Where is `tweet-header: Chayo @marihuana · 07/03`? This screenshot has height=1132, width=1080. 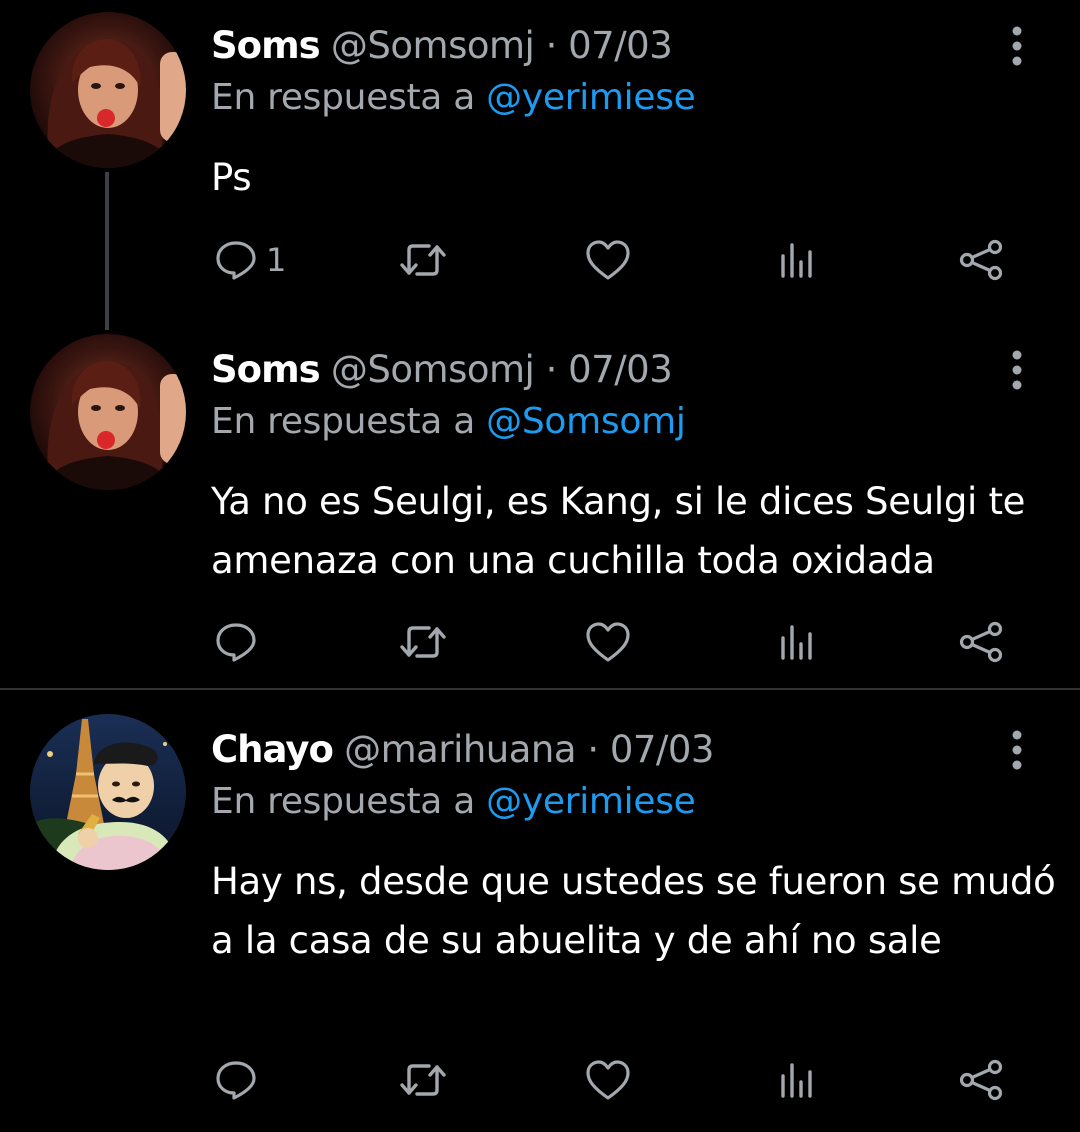
tweet-header: Chayo @marihuana · 07/03 is located at coordinates (462, 750).